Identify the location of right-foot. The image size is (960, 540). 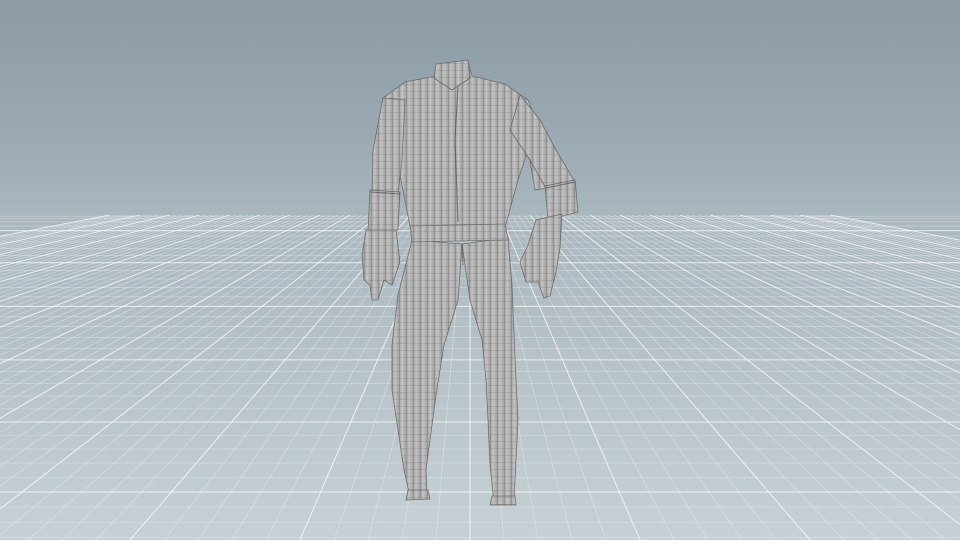
(503, 500).